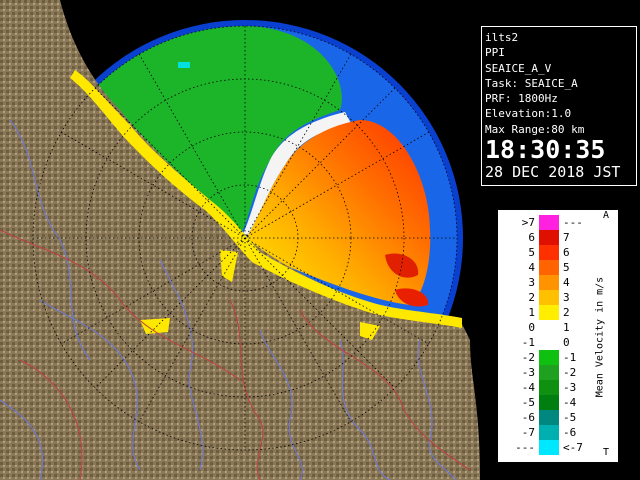 The image size is (640, 480). I want to click on legend-label-right: ---, so click(573, 222).